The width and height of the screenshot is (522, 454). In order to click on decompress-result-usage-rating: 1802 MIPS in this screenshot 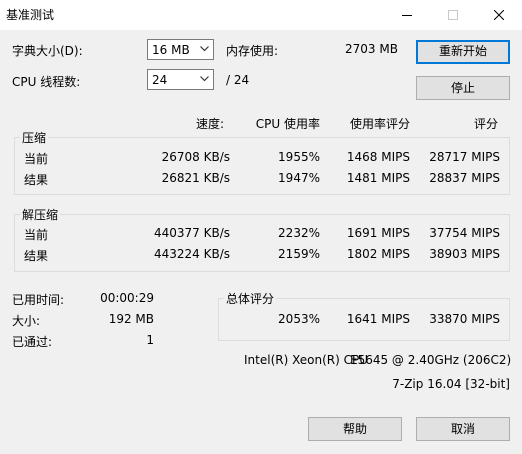, I will do `click(378, 254)`.